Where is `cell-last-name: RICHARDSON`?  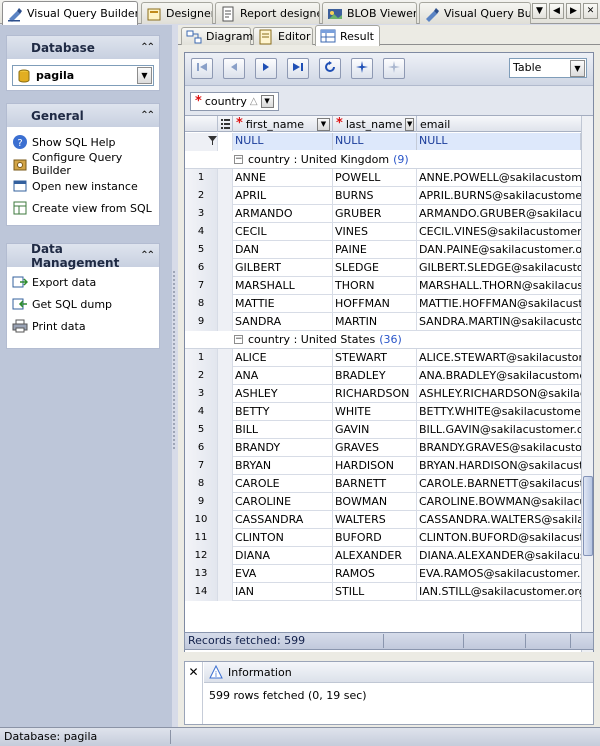 cell-last-name: RICHARDSON is located at coordinates (375, 394).